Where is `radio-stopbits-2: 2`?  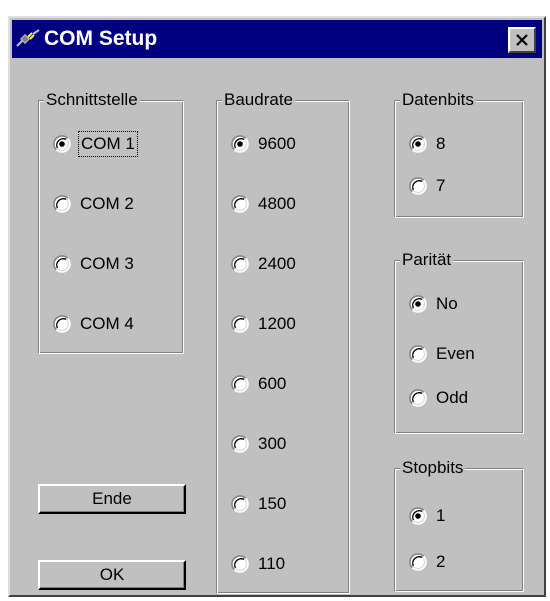
radio-stopbits-2: 2 is located at coordinates (427, 562).